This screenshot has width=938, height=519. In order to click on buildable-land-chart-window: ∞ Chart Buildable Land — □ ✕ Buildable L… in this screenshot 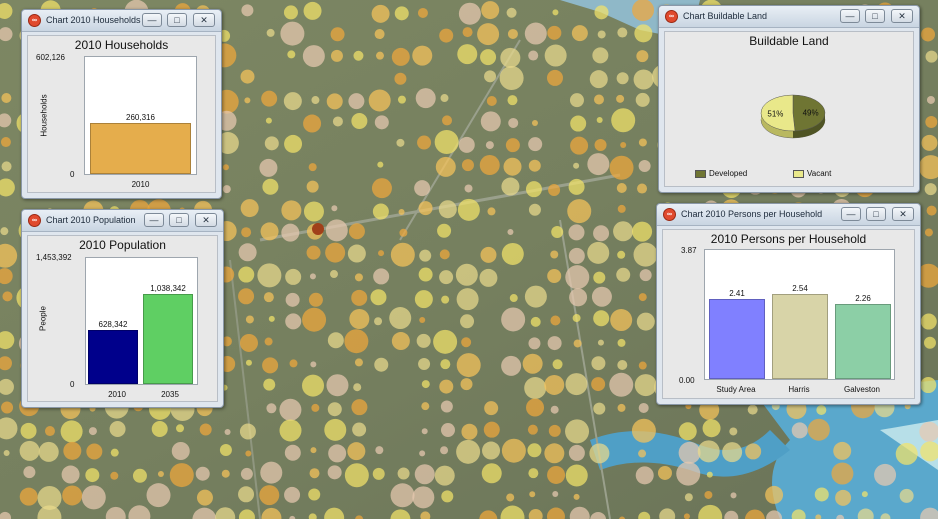, I will do `click(789, 99)`.